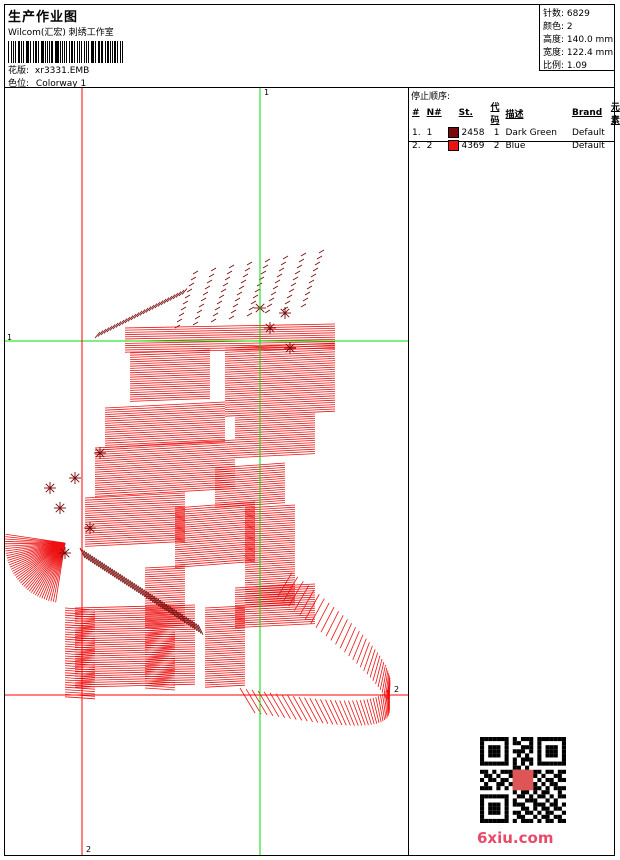 This screenshot has height=860, width=620. Describe the element at coordinates (587, 113) in the screenshot. I see `col-brand: Brand` at that location.